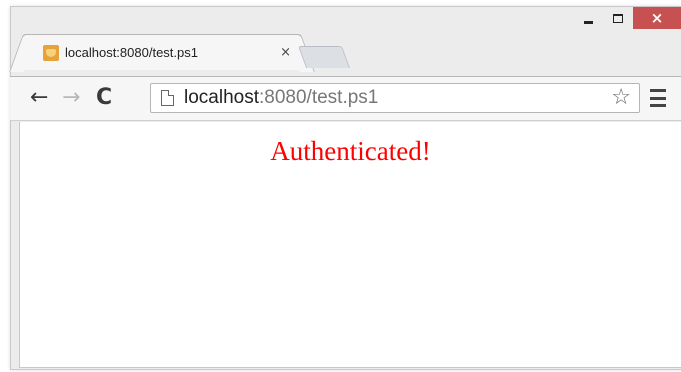 This screenshot has height=372, width=681. Describe the element at coordinates (51, 52) in the screenshot. I see `localhost-favicon-icon` at that location.